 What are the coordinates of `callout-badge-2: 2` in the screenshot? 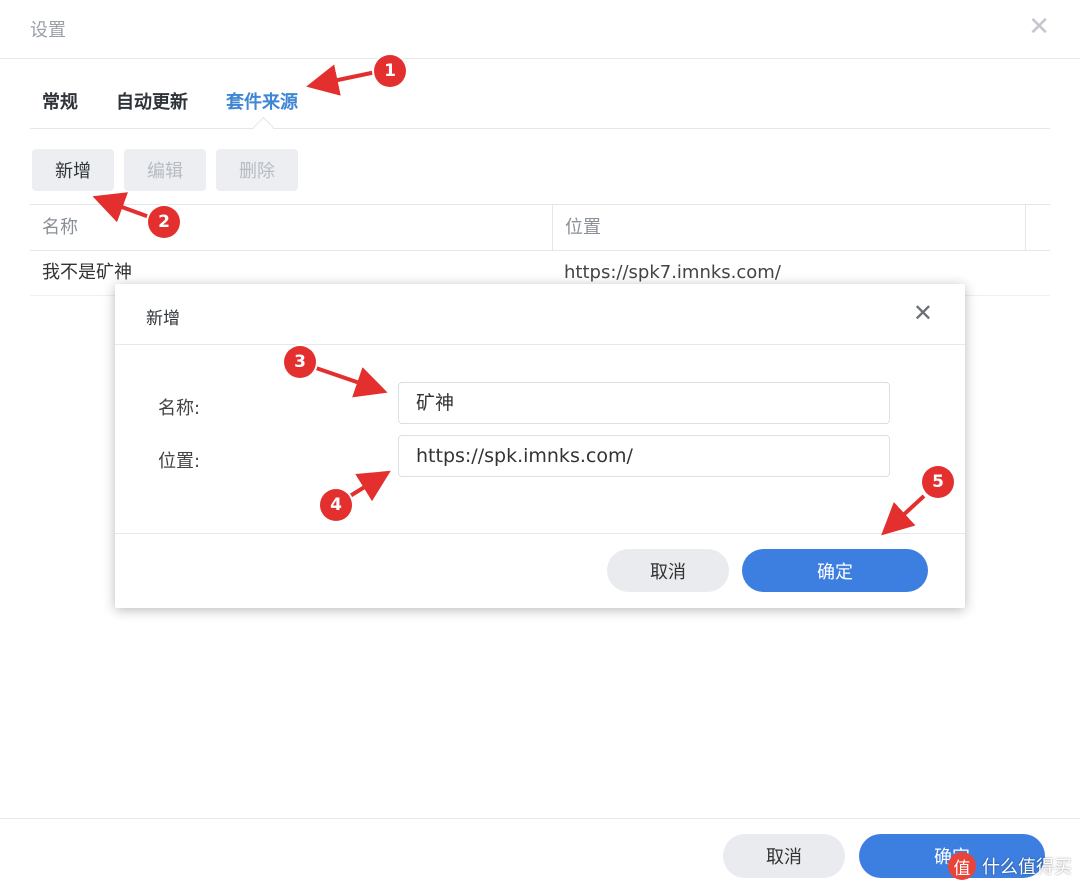 It's located at (164, 222).